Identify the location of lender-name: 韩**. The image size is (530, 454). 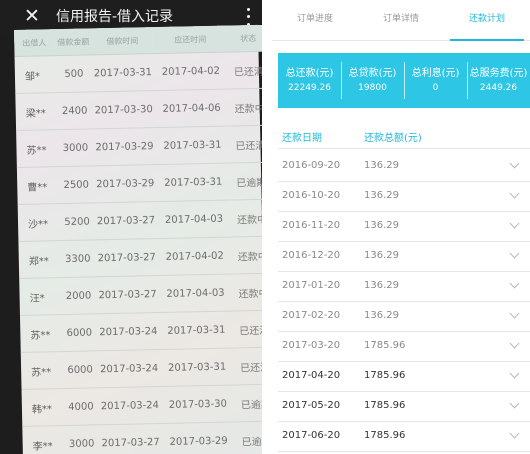
(42, 407).